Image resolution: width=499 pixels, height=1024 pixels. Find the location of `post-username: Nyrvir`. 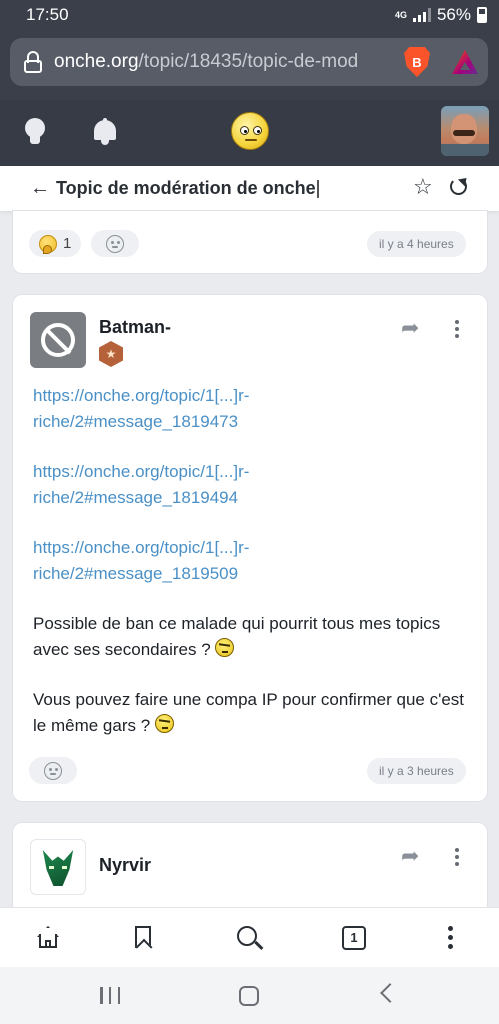

post-username: Nyrvir is located at coordinates (125, 865).